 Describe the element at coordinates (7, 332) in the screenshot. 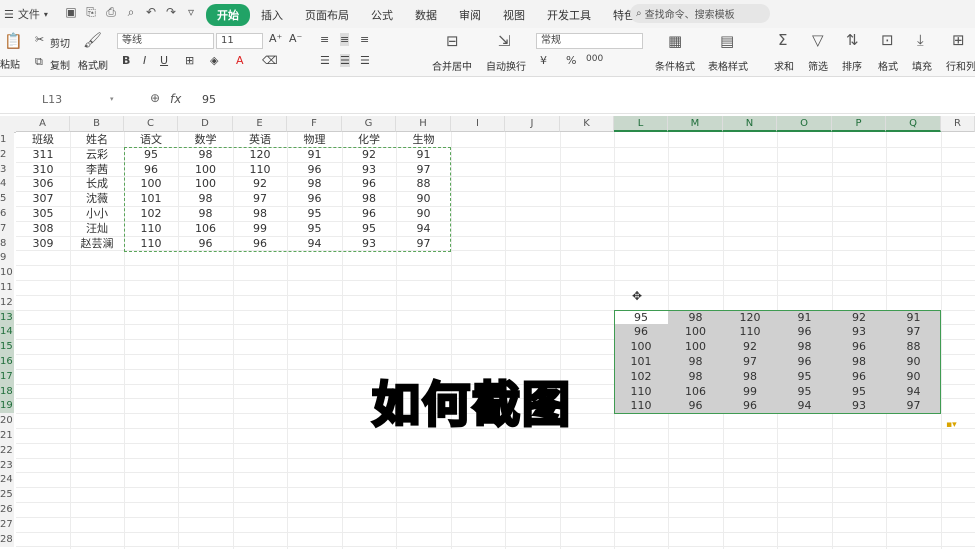

I see `row-header-14: 14` at that location.